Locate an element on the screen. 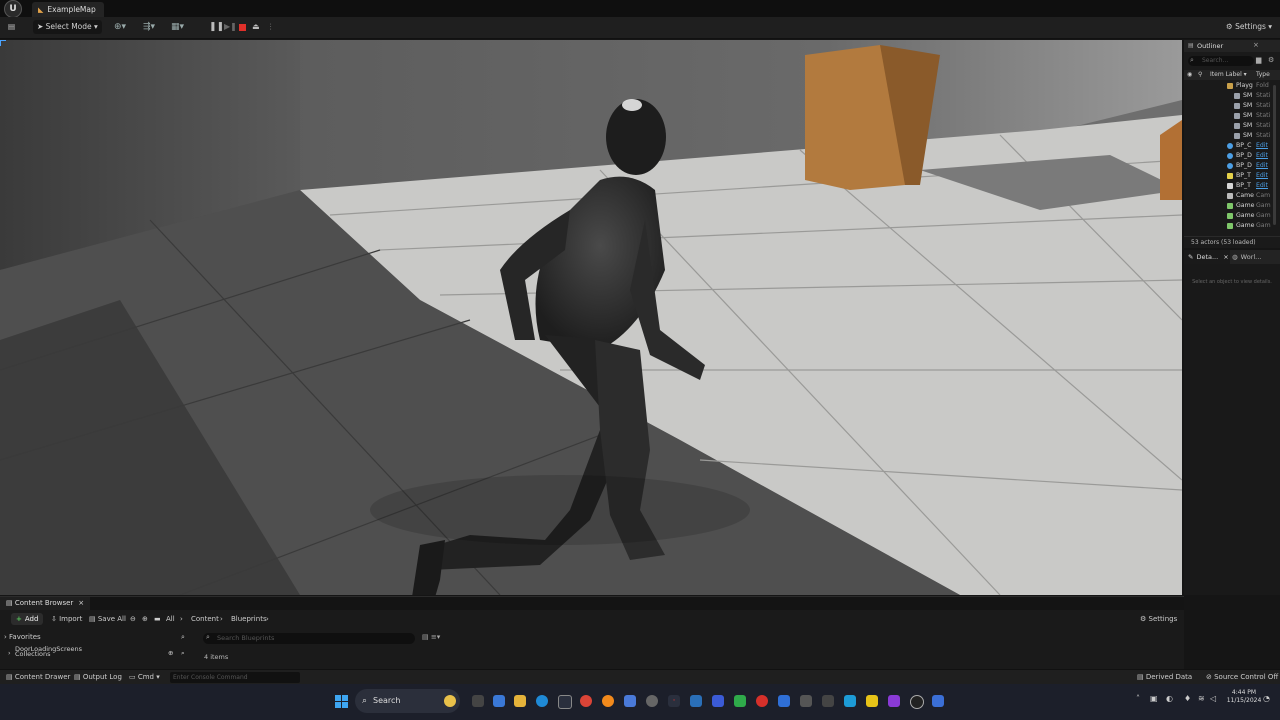  history-back-icon: ⊖ is located at coordinates (133, 619).